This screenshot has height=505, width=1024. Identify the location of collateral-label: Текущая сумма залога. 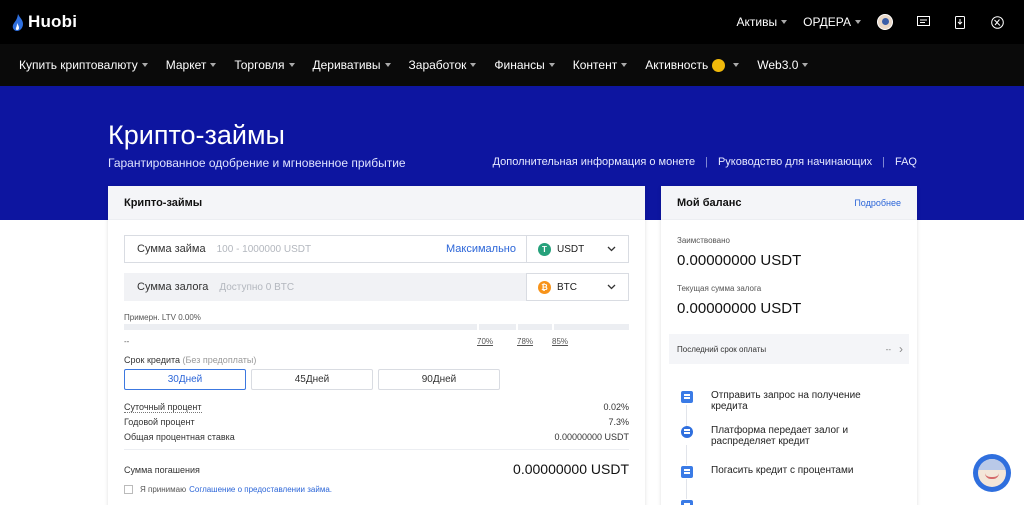
(719, 288).